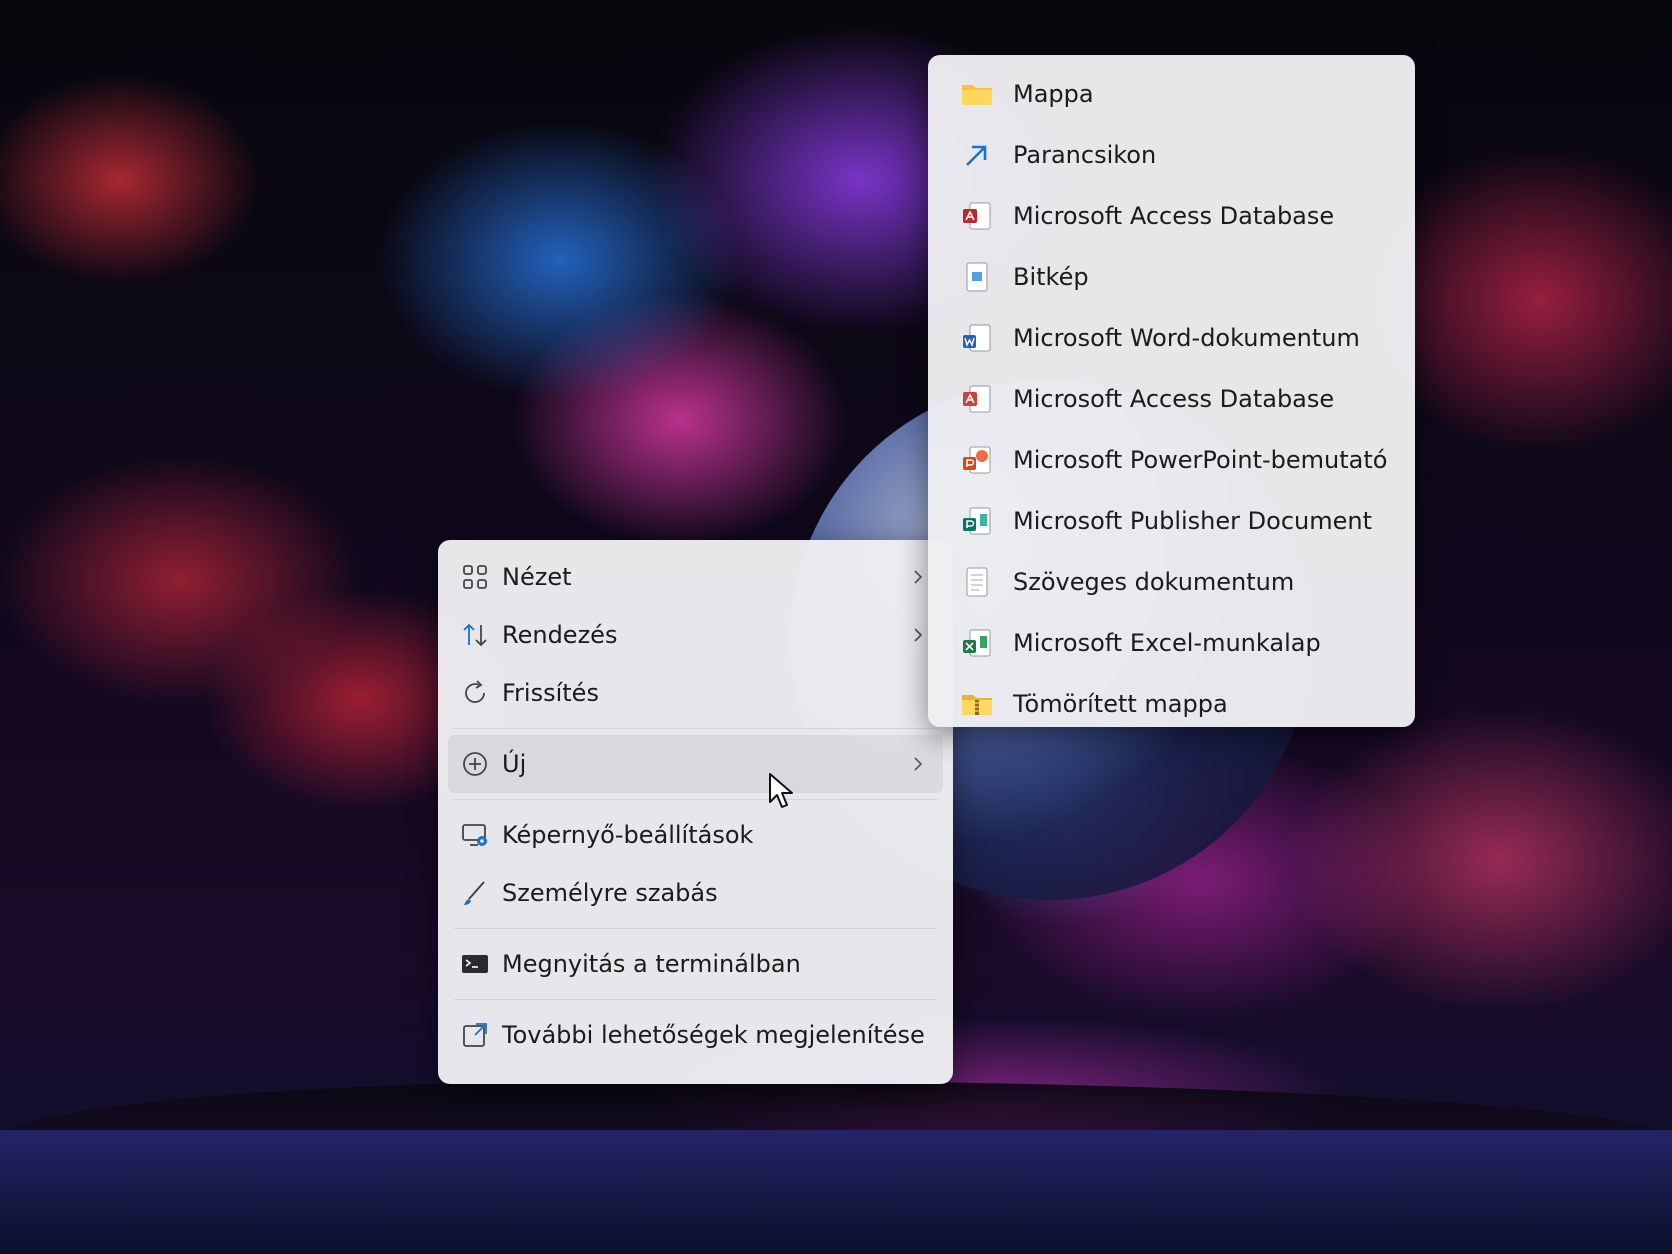 The image size is (1672, 1254). I want to click on menu-item-personalize: Személyre szabás, so click(695, 893).